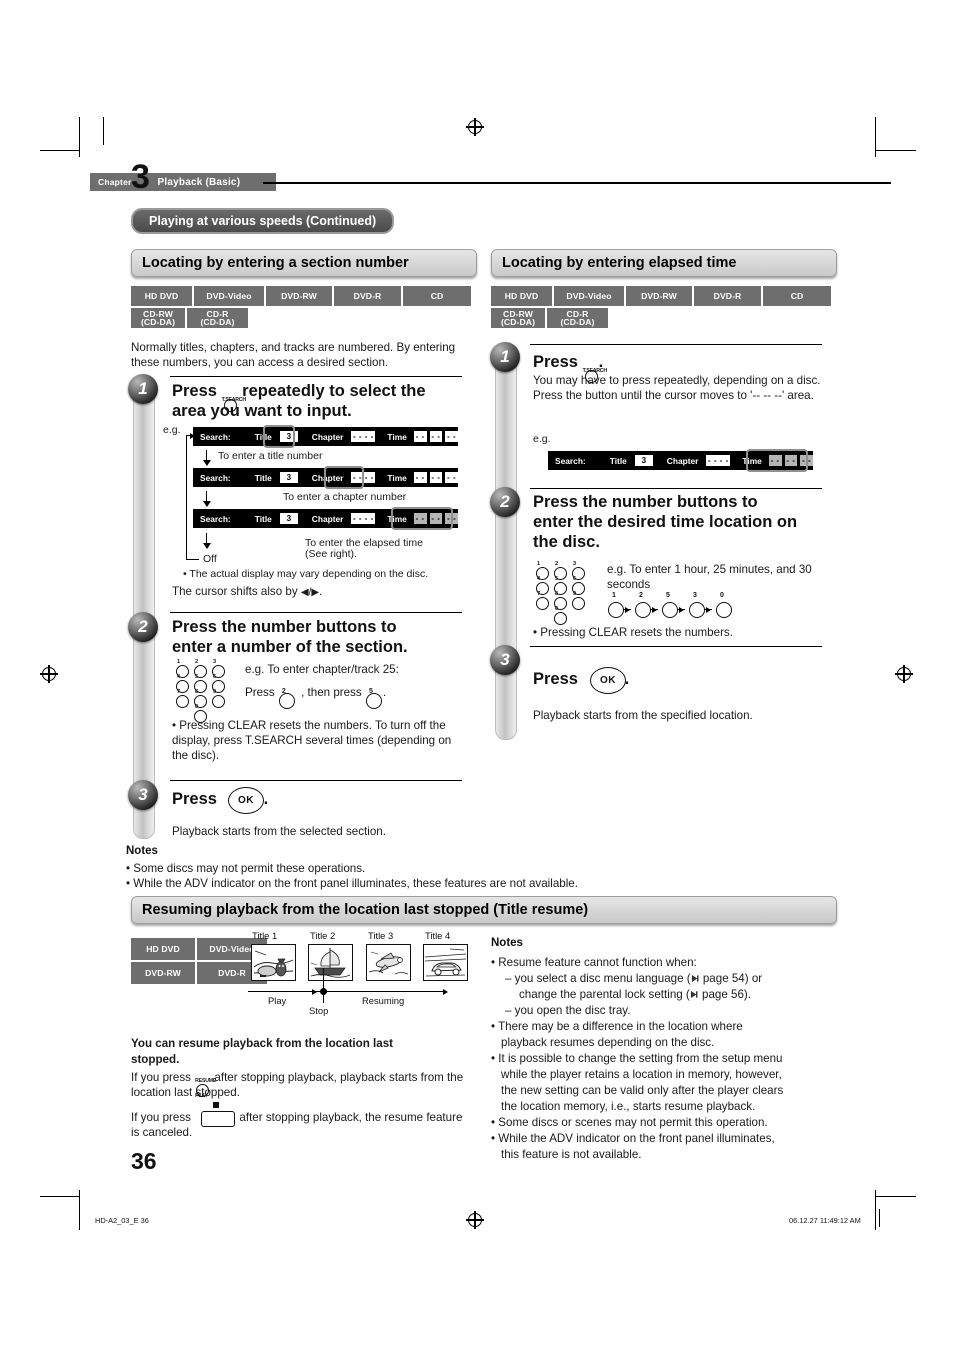 The image size is (954, 1351). Describe the element at coordinates (807, 460) in the screenshot. I see `osdr-time-s: - -` at that location.